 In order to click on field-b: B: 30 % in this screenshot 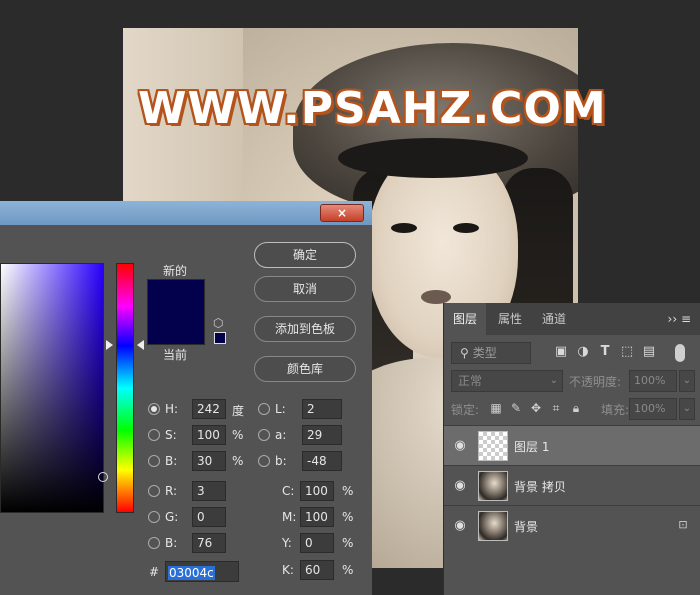, I will do `click(198, 461)`.